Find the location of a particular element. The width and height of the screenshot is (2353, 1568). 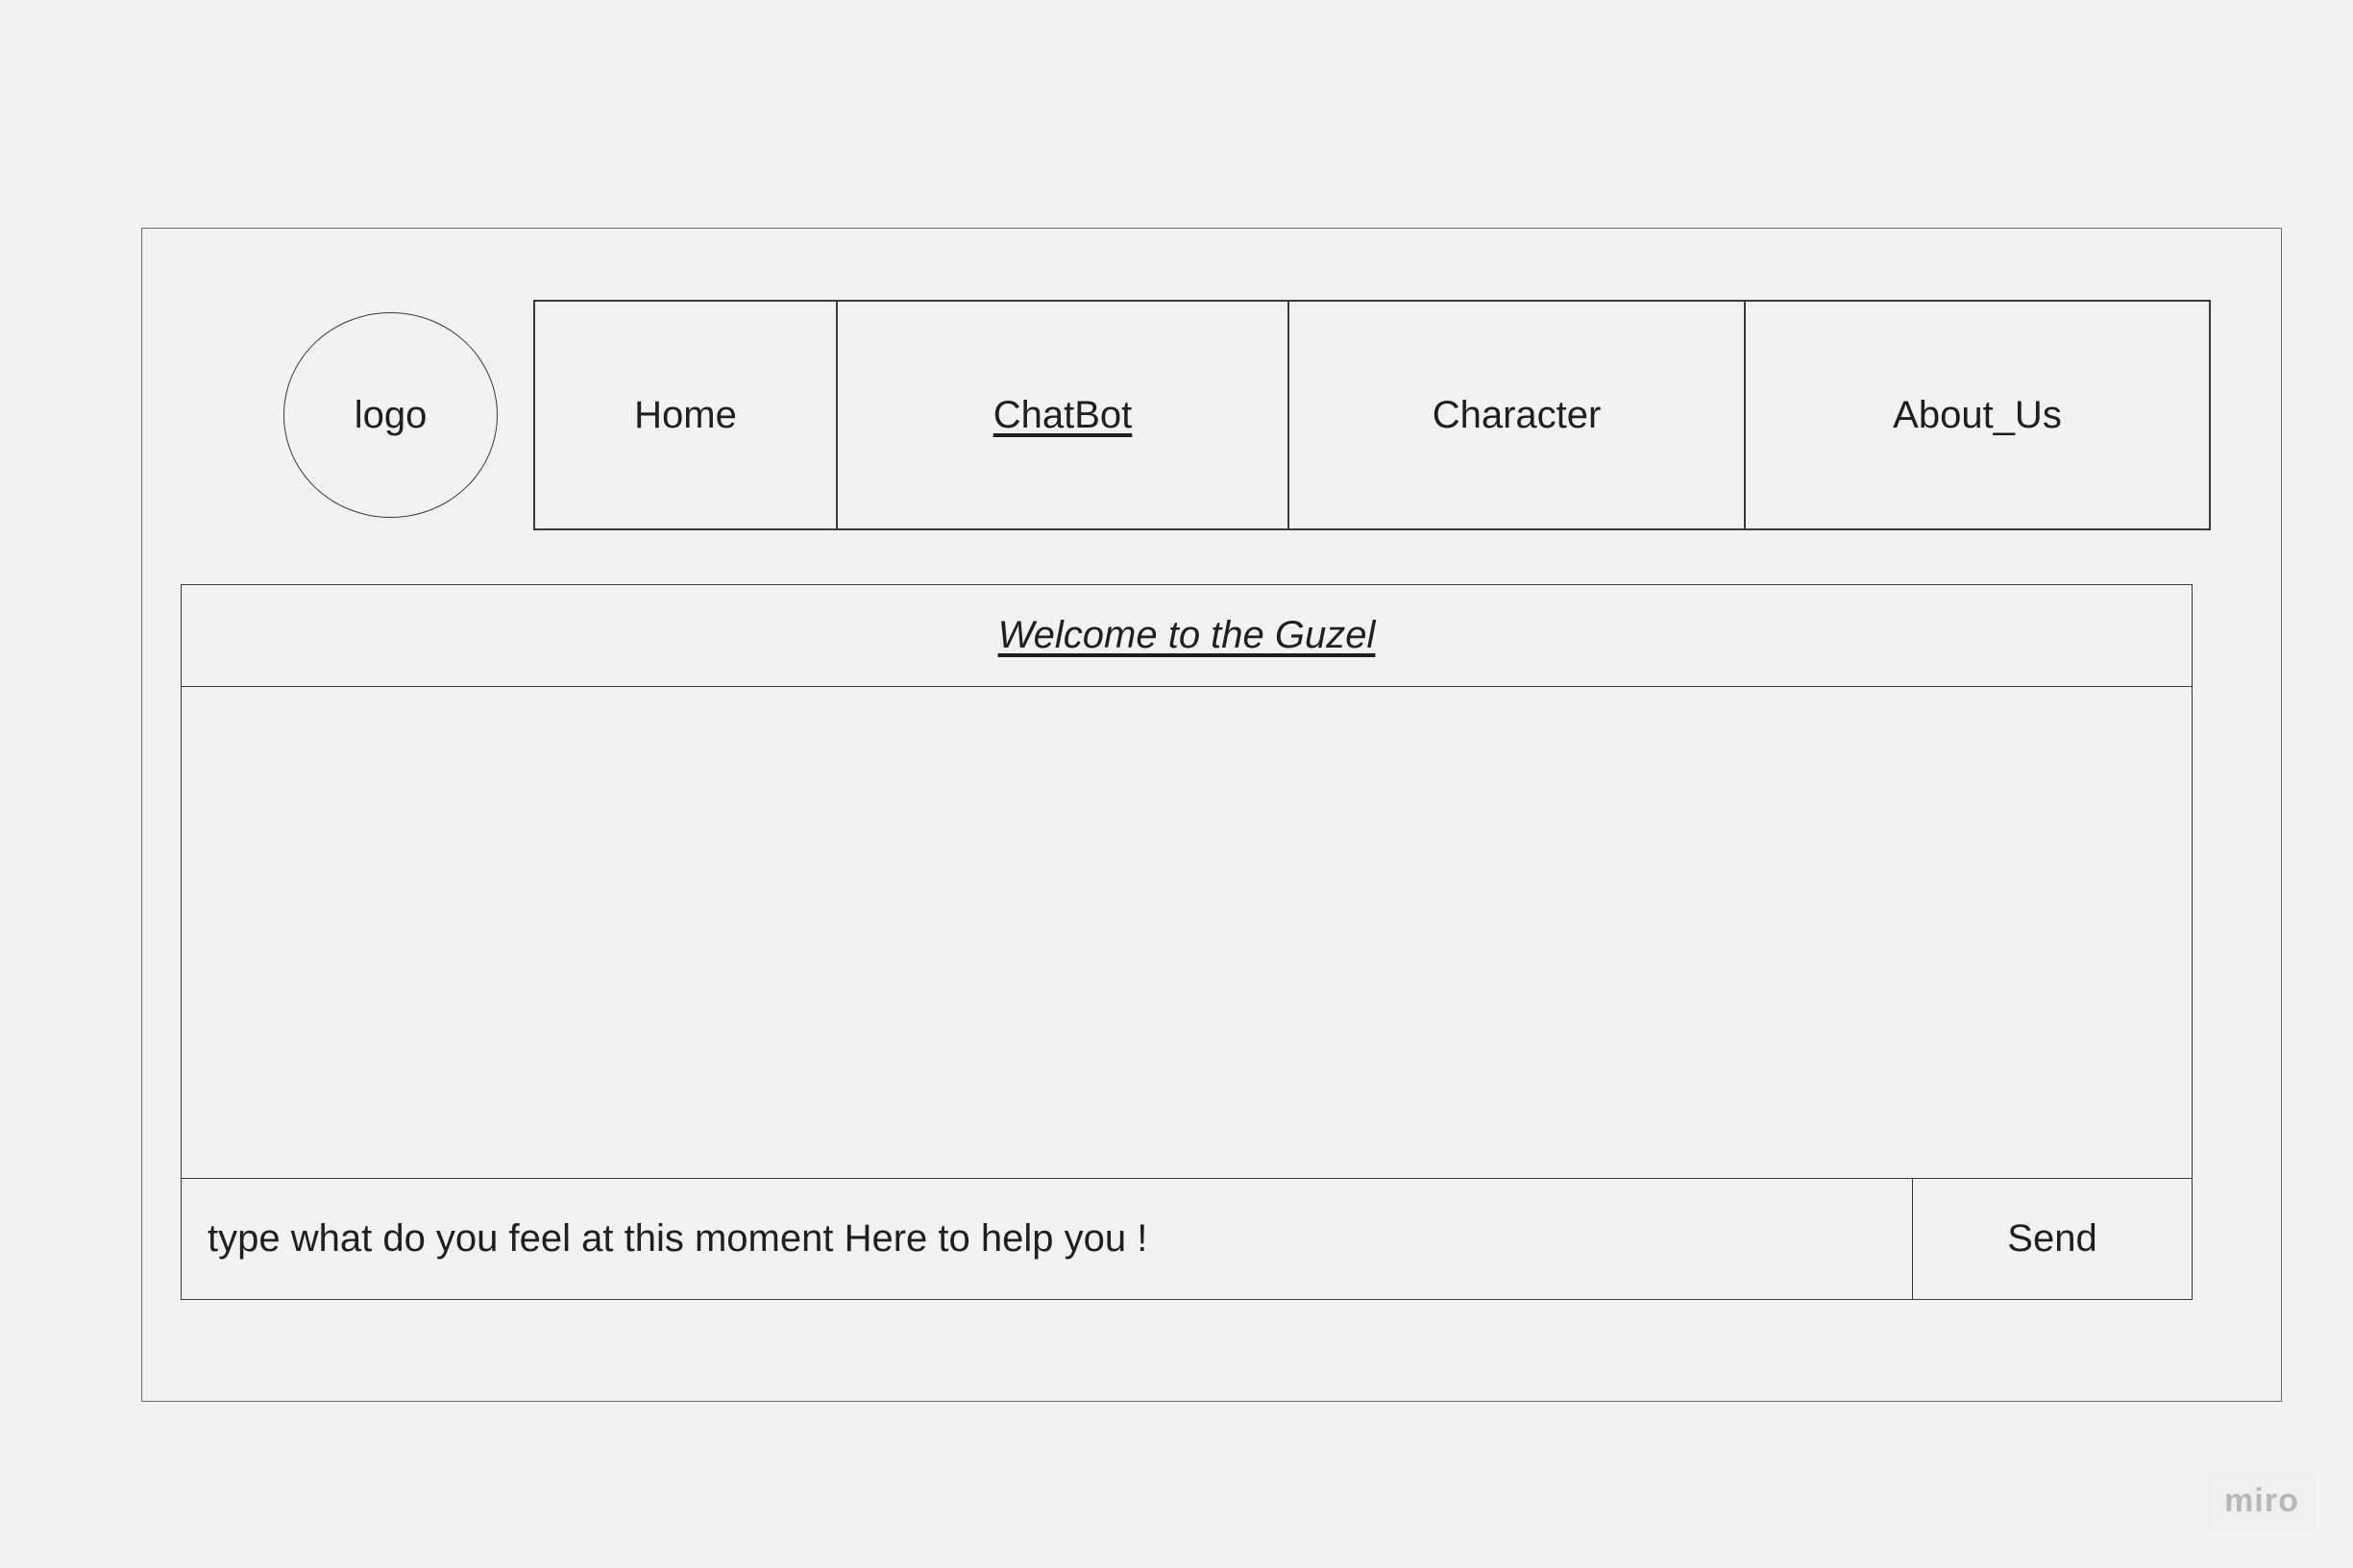

nav-item-home: Home is located at coordinates (685, 415).